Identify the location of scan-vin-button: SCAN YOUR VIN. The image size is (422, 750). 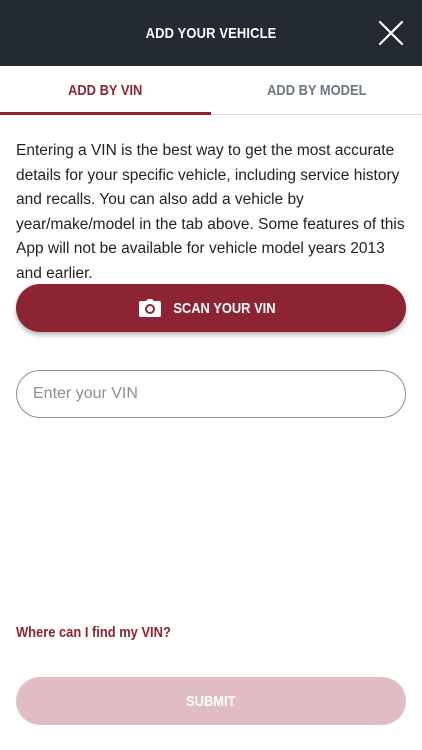
(211, 308).